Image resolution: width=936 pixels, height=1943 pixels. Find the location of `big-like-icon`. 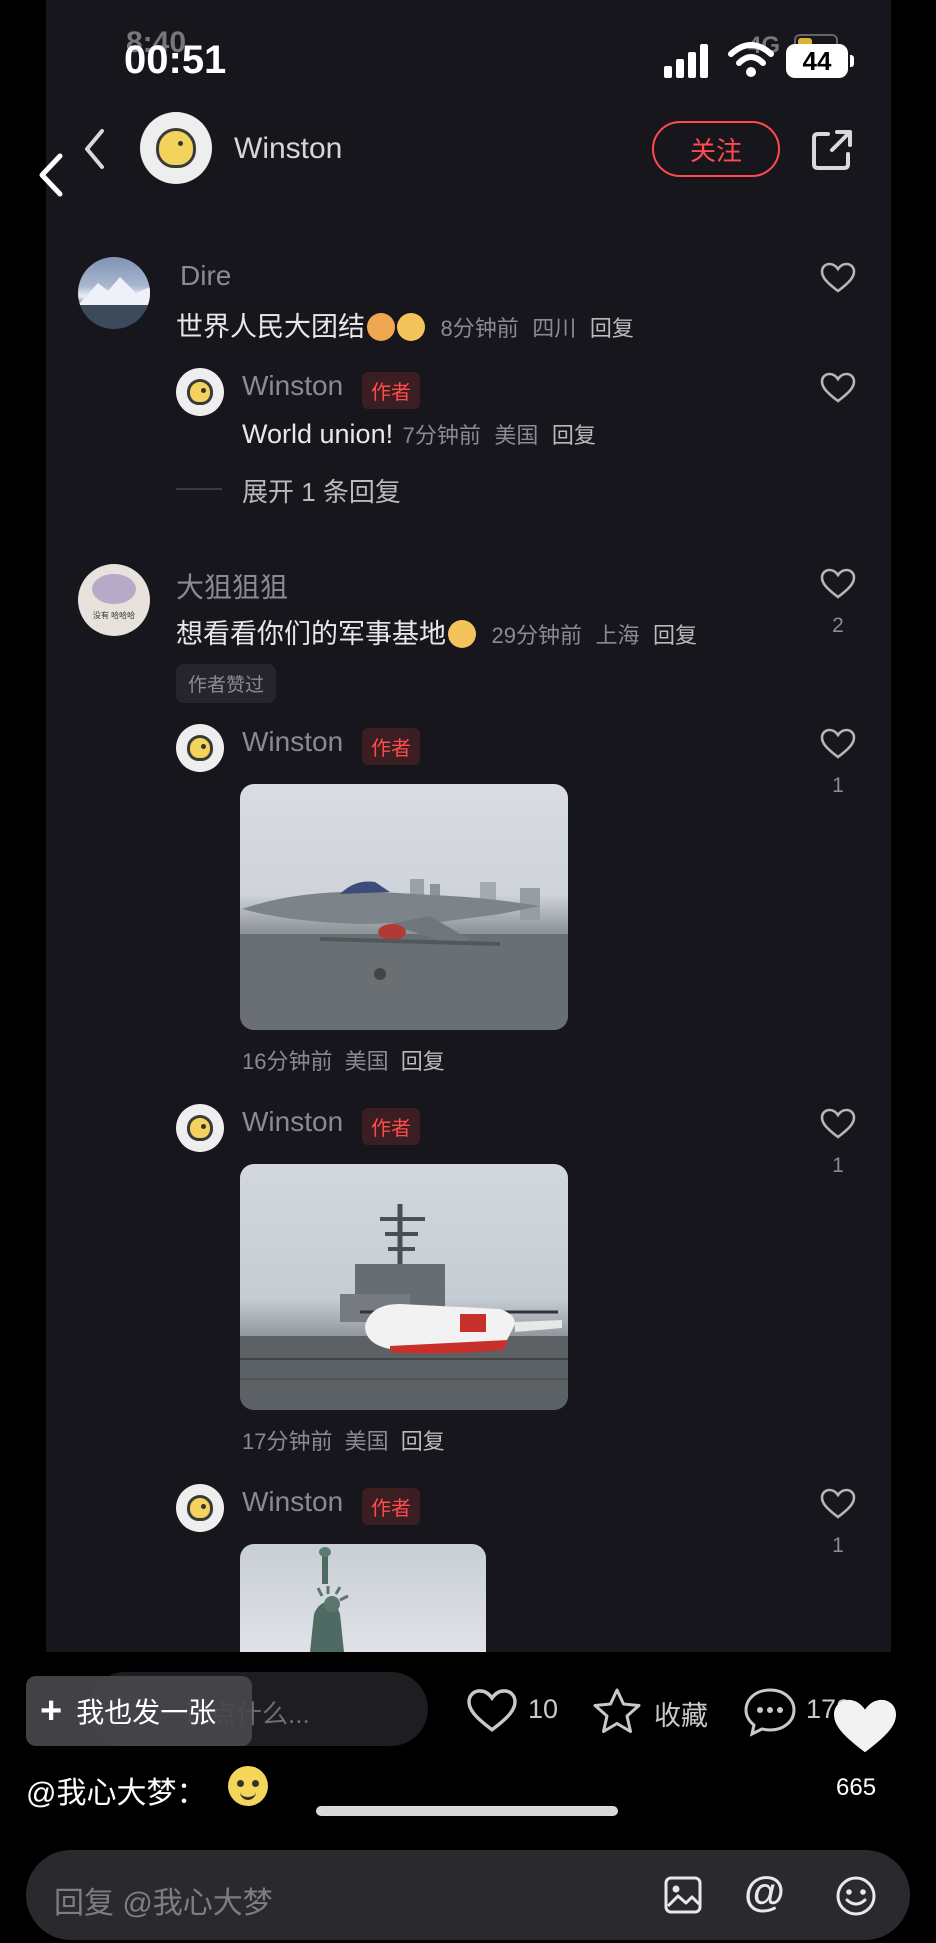

big-like-icon is located at coordinates (865, 1727).